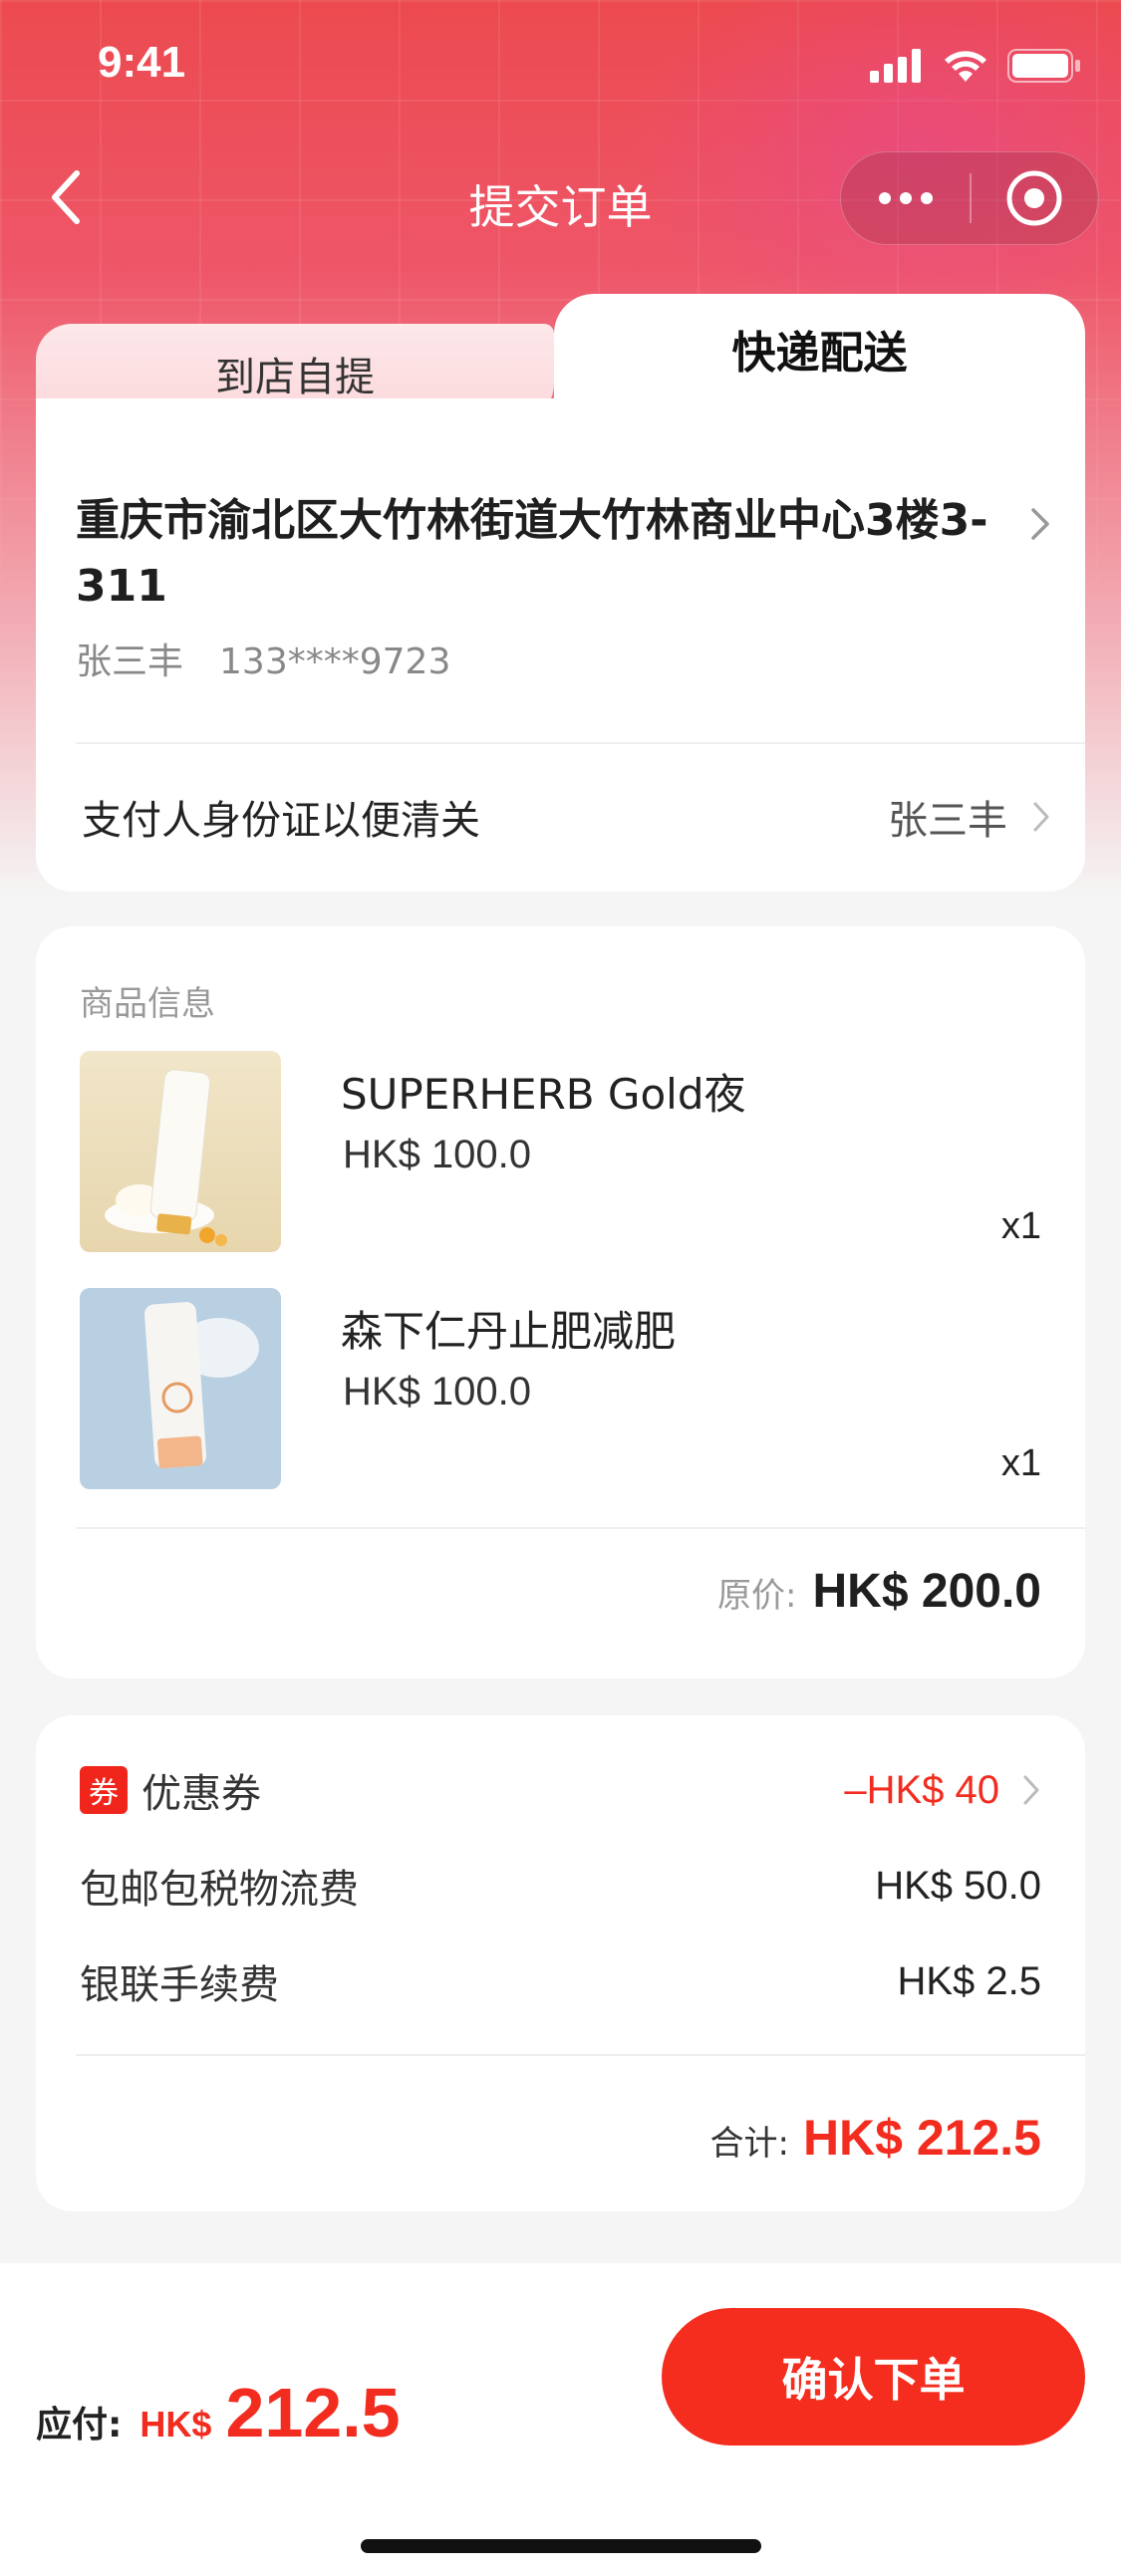 This screenshot has width=1121, height=2576. I want to click on total-label: 合计:, so click(749, 2144).